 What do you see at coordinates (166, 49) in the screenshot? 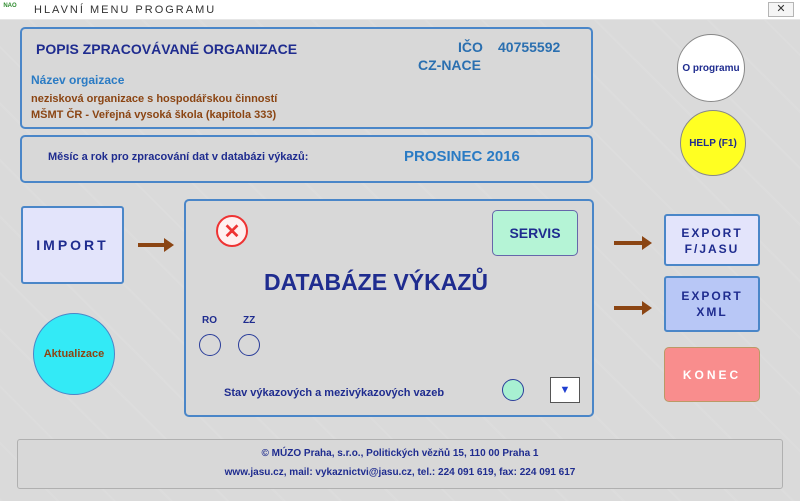
I see `organization-heading: POPIS ZPRACOVÁVANÉ ORGANIZACE` at bounding box center [166, 49].